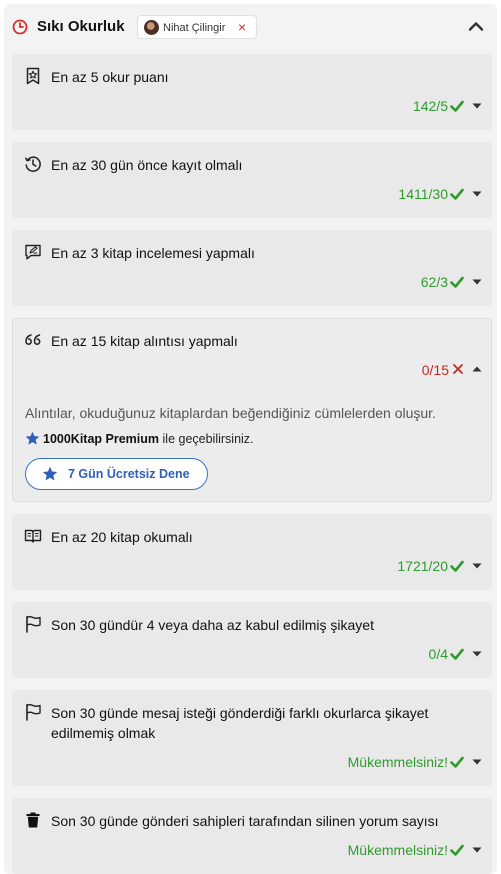 The image size is (501, 874). Describe the element at coordinates (252, 92) in the screenshot. I see `criterion-card: En az 5 okur puanı 142/5` at that location.